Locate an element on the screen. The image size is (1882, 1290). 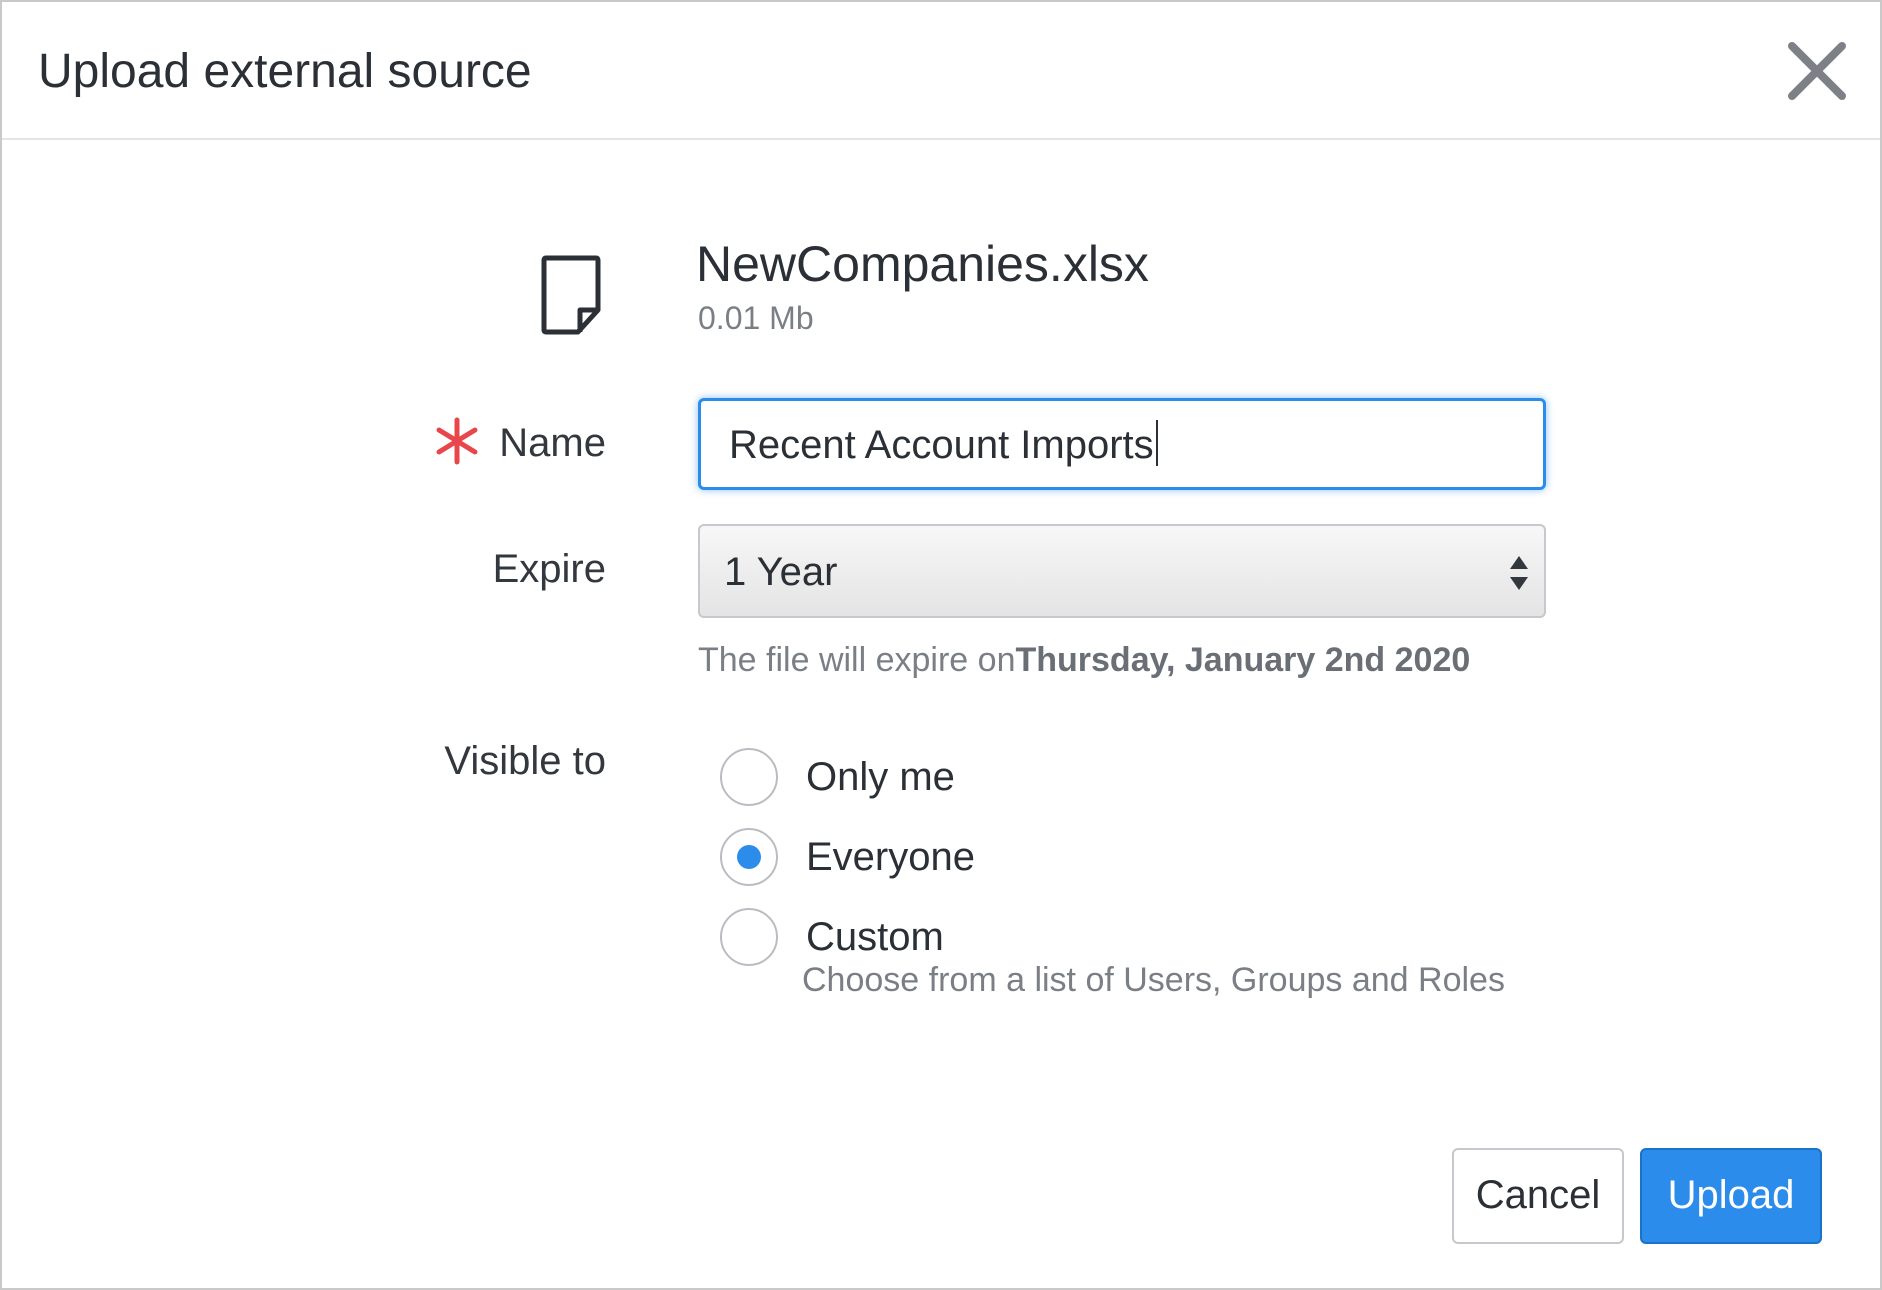
file-icon is located at coordinates (572, 296).